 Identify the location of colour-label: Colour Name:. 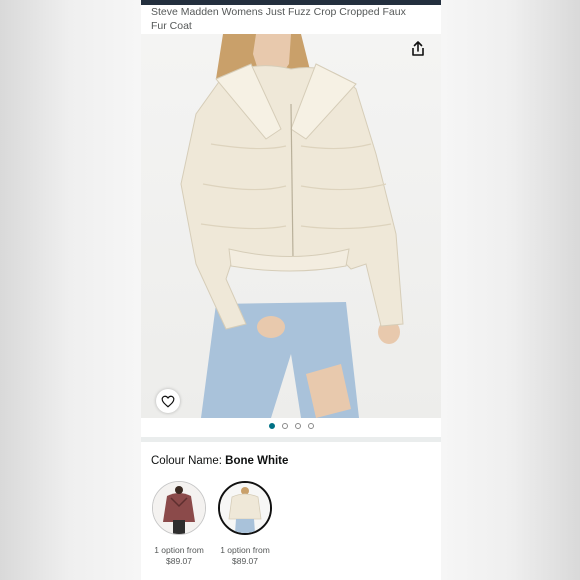
(188, 461).